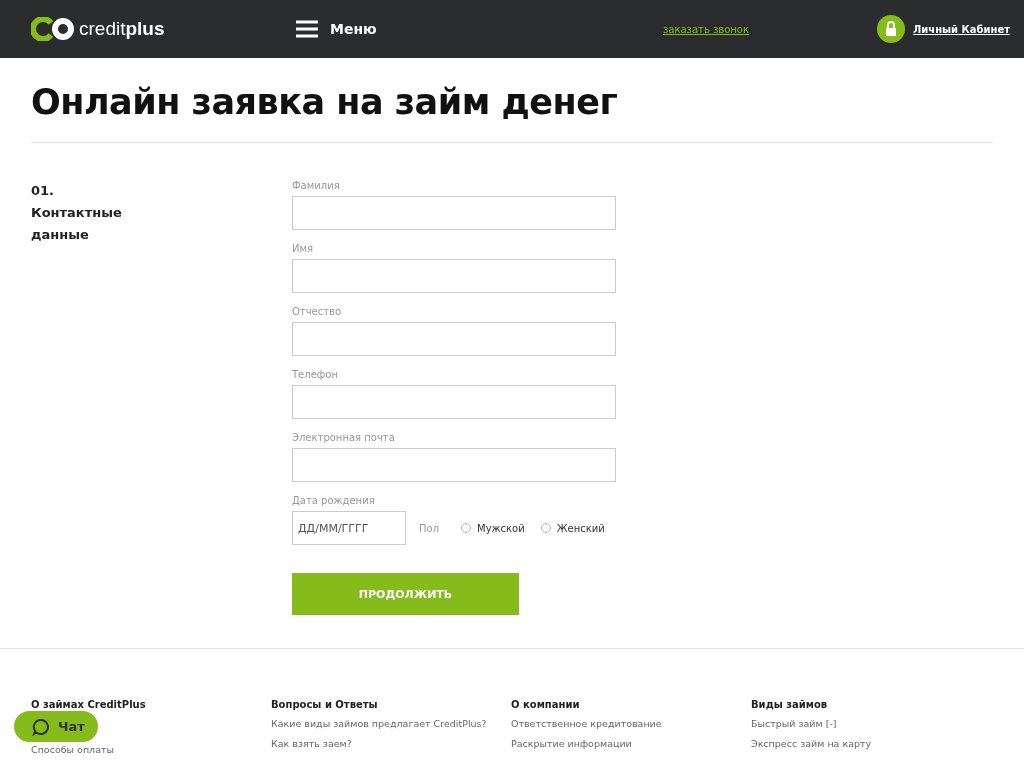 Image resolution: width=1024 pixels, height=767 pixels. Describe the element at coordinates (53, 29) in the screenshot. I see `logo-icon` at that location.